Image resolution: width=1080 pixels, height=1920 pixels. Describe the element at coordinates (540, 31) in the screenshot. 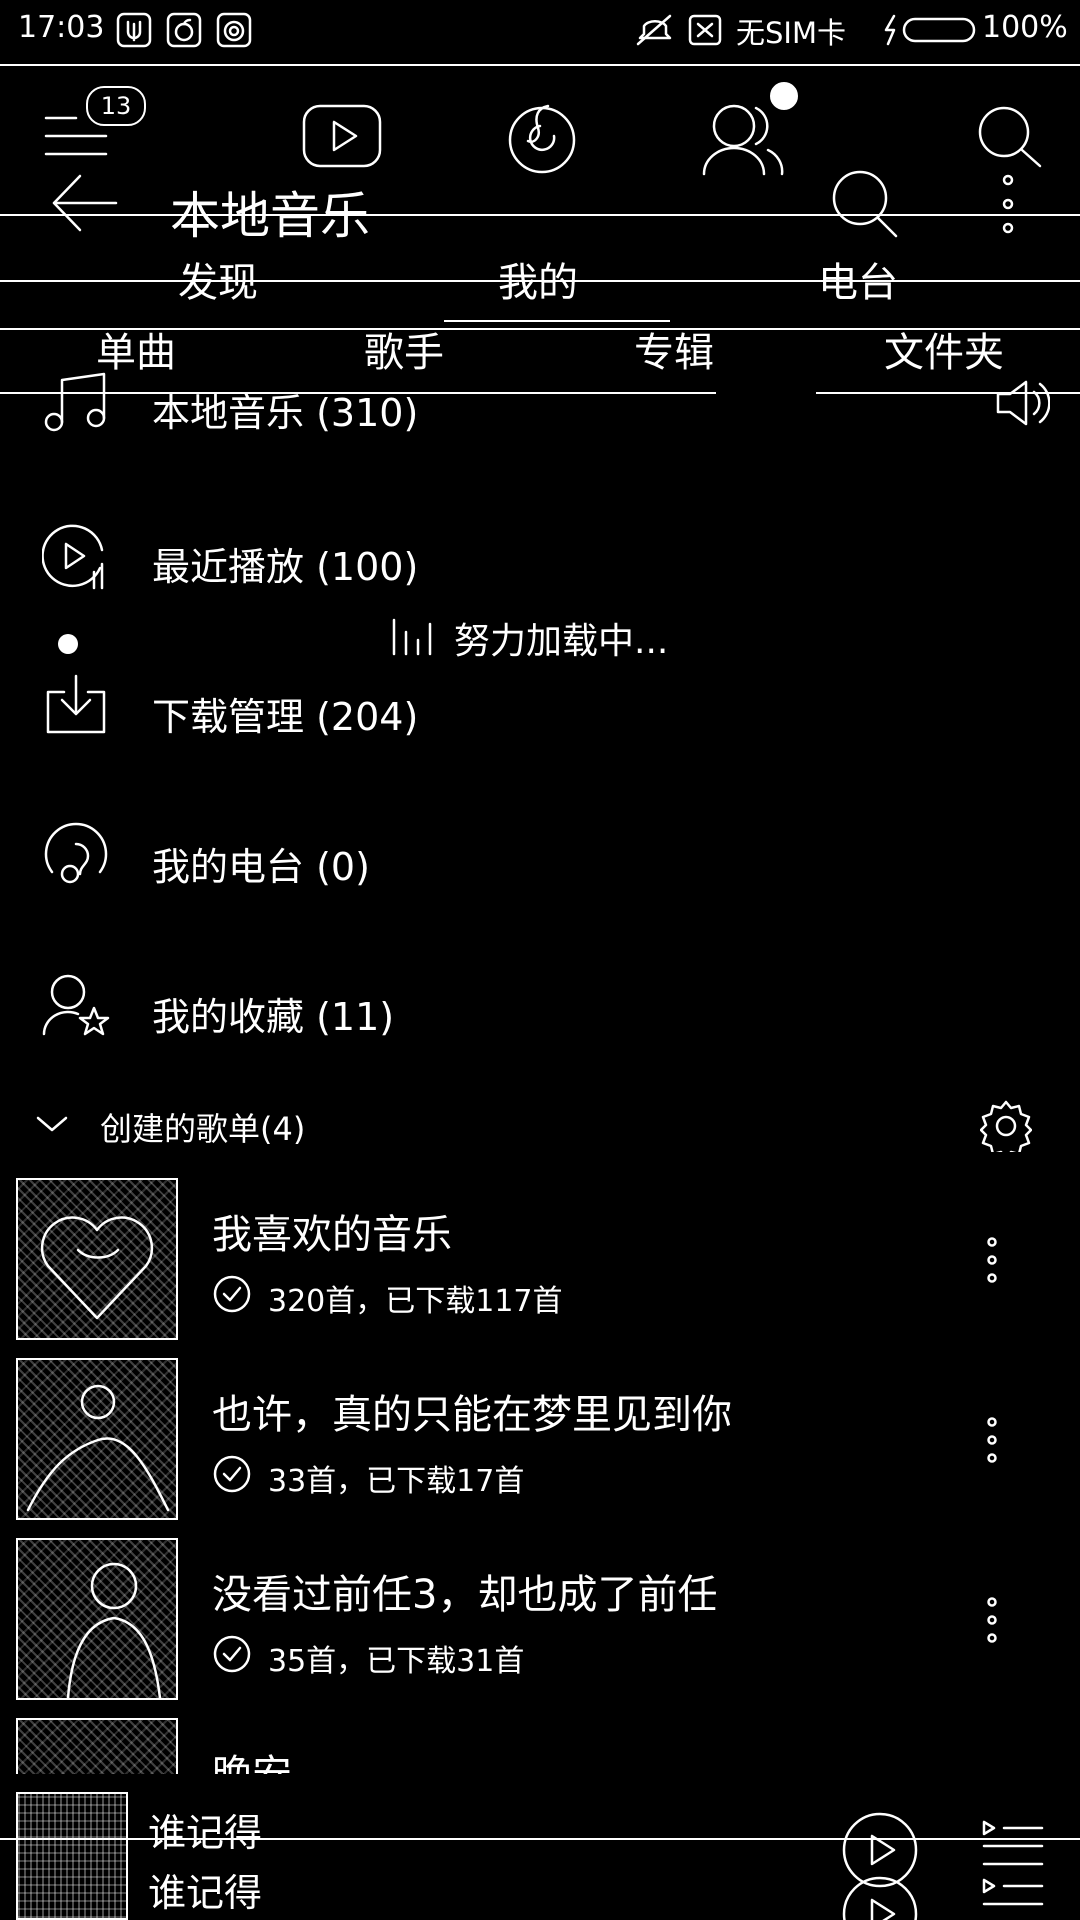

I see `status-bar: 17:03 无SIM卡 100%` at that location.